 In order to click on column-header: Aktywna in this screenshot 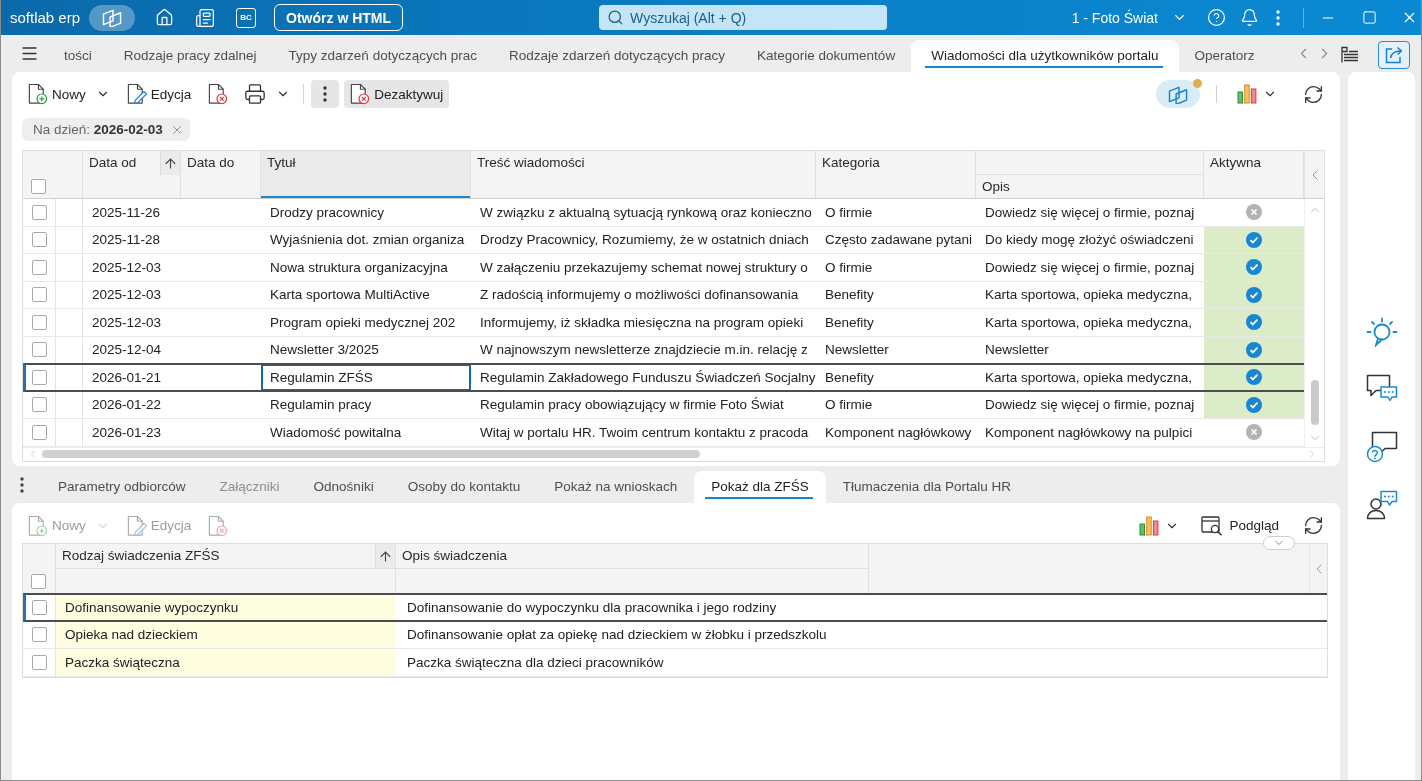, I will do `click(1254, 174)`.